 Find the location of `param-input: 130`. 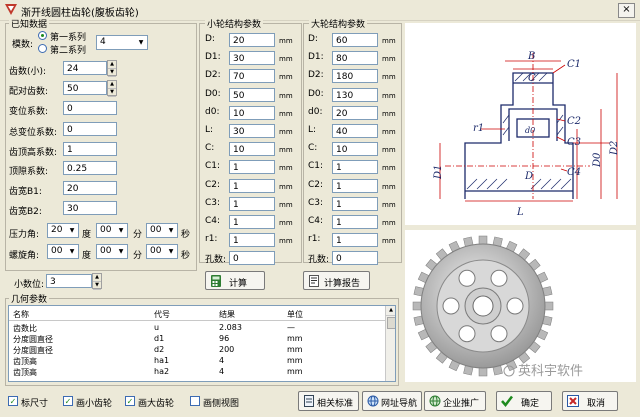

param-input: 130 is located at coordinates (355, 94).